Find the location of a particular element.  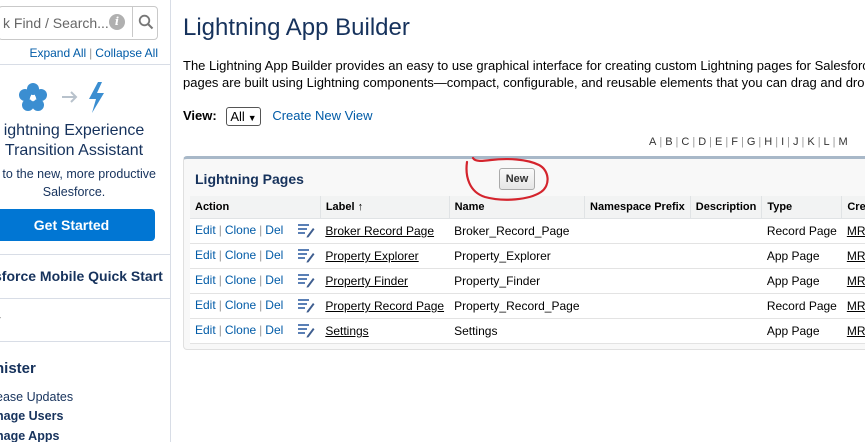

col-description: Description is located at coordinates (726, 207).